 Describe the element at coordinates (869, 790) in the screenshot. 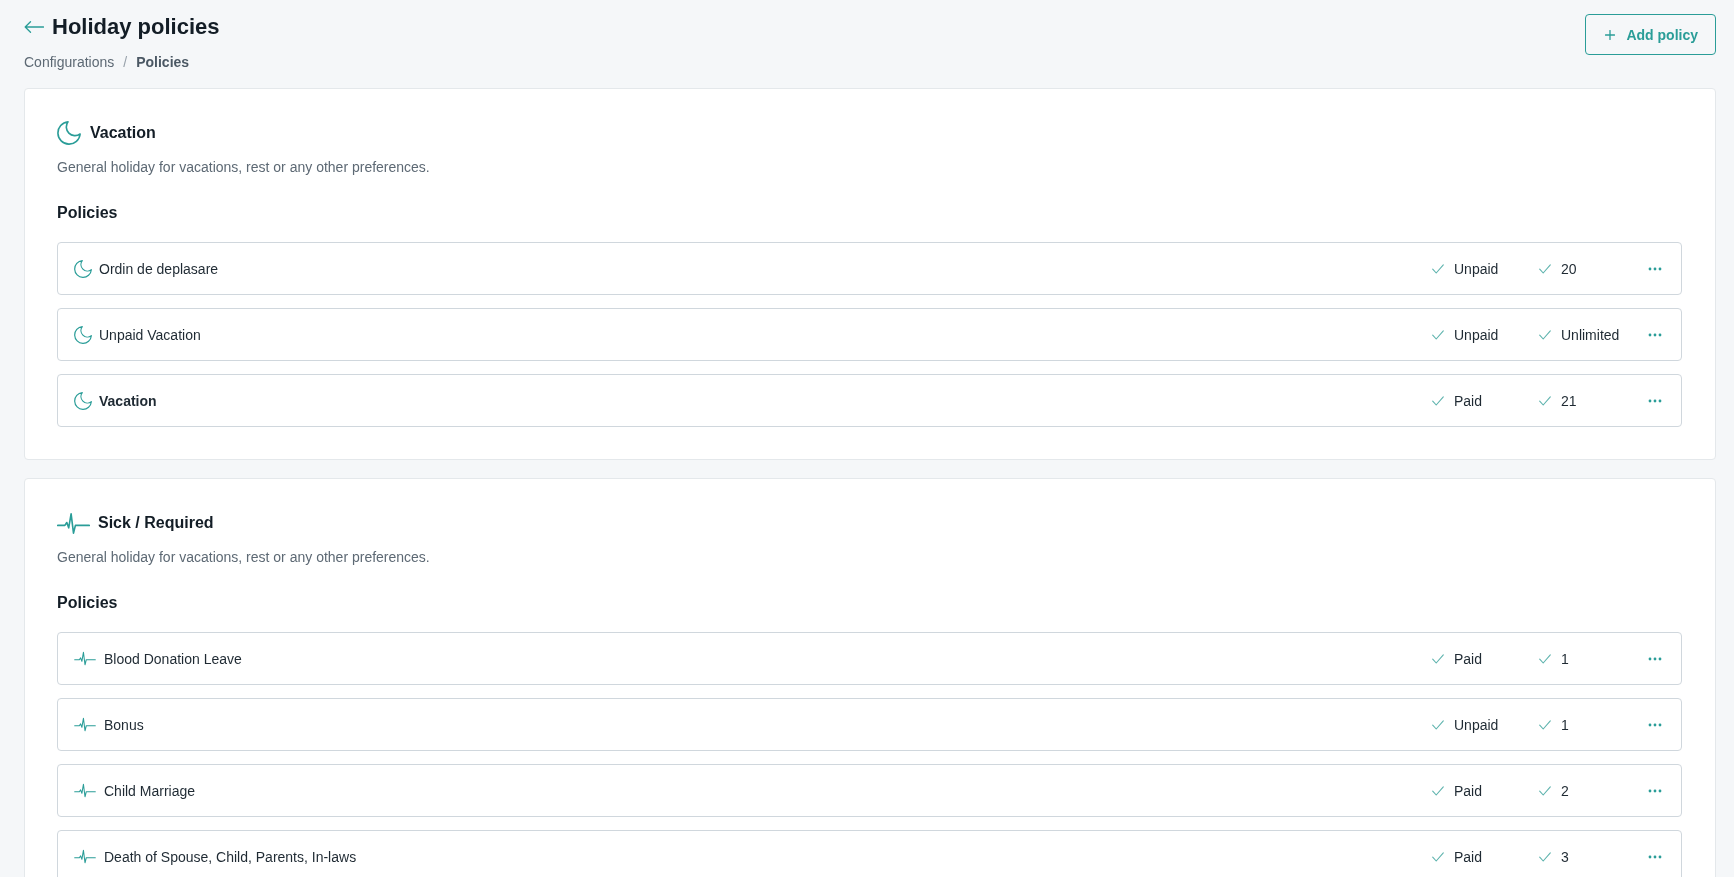

I see `policy-row: Child Marriage Paid 2` at that location.